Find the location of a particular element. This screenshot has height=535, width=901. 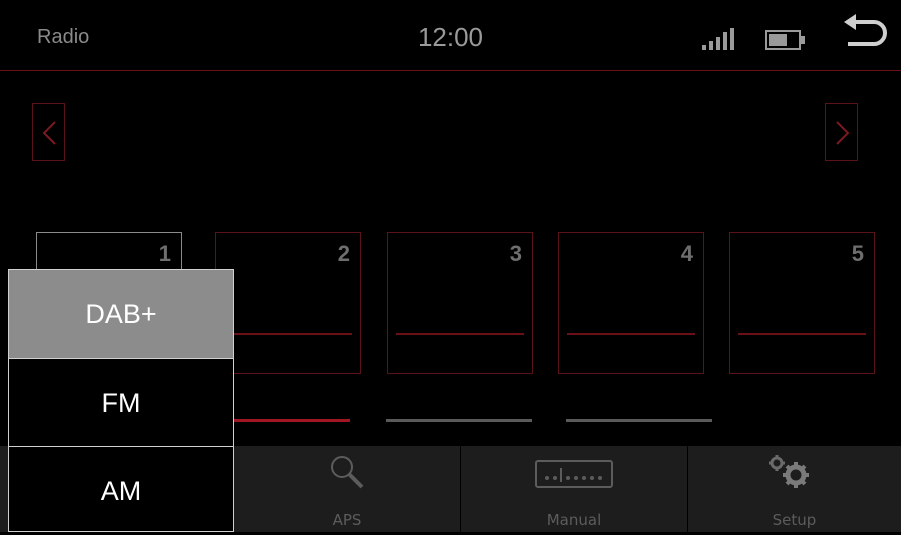

manual-tuning-icon is located at coordinates (574, 474).